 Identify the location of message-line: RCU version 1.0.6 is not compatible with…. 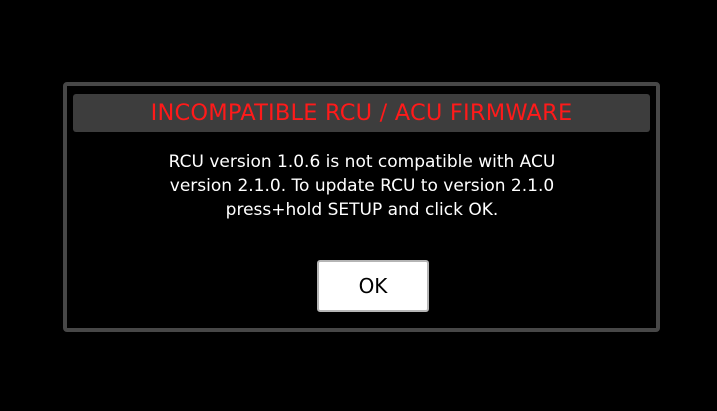
(362, 162).